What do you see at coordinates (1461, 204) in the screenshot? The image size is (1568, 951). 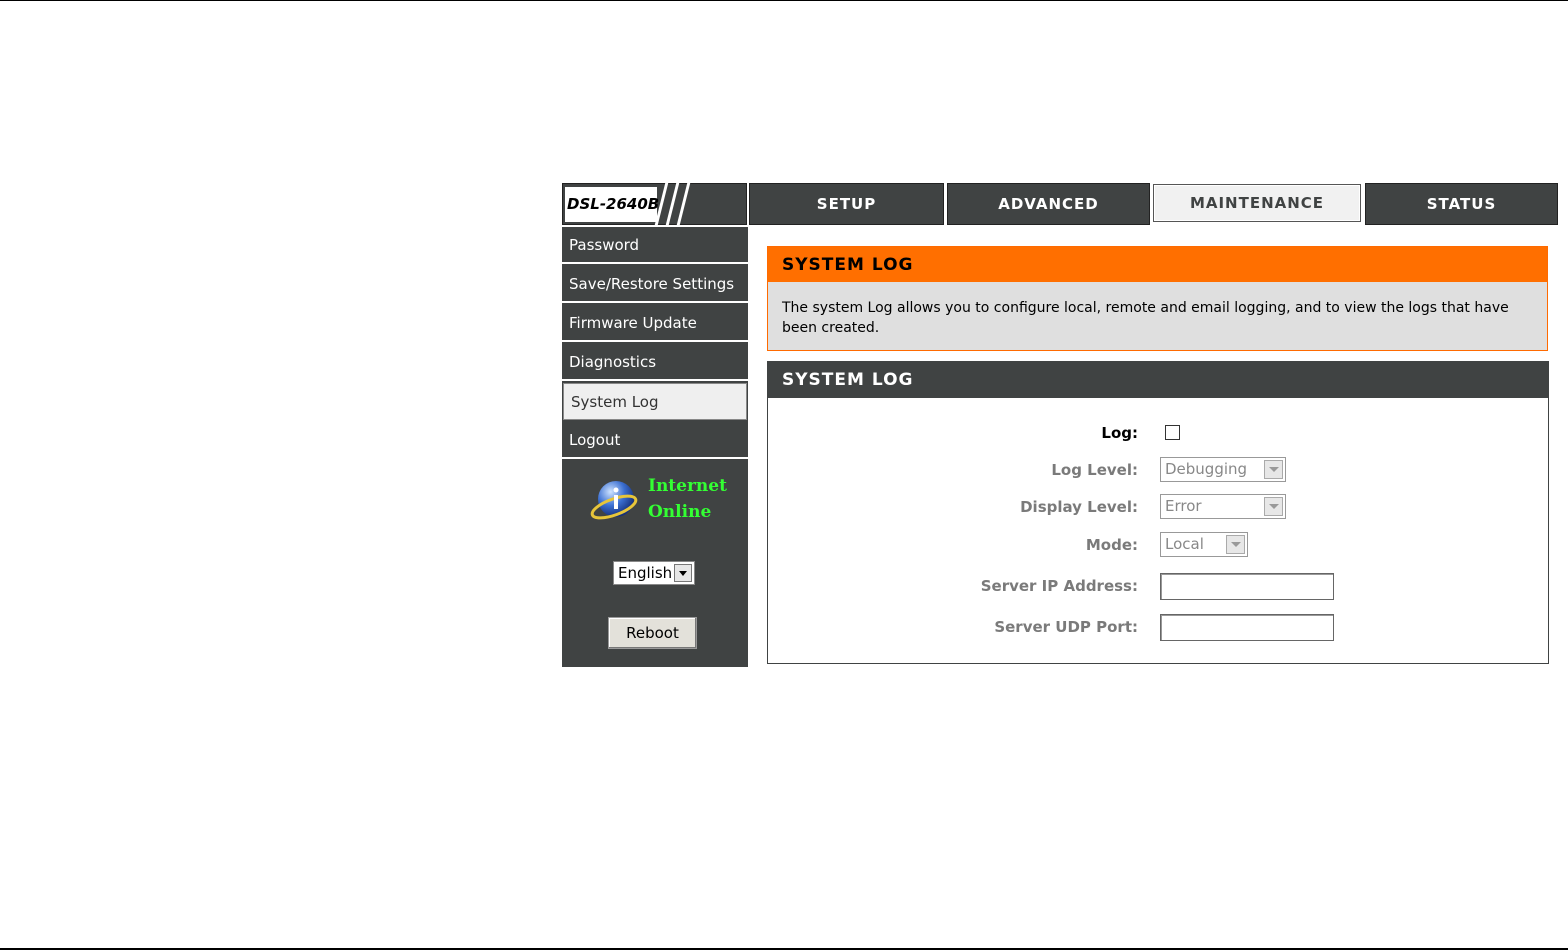 I see `tab-status: STATUS` at bounding box center [1461, 204].